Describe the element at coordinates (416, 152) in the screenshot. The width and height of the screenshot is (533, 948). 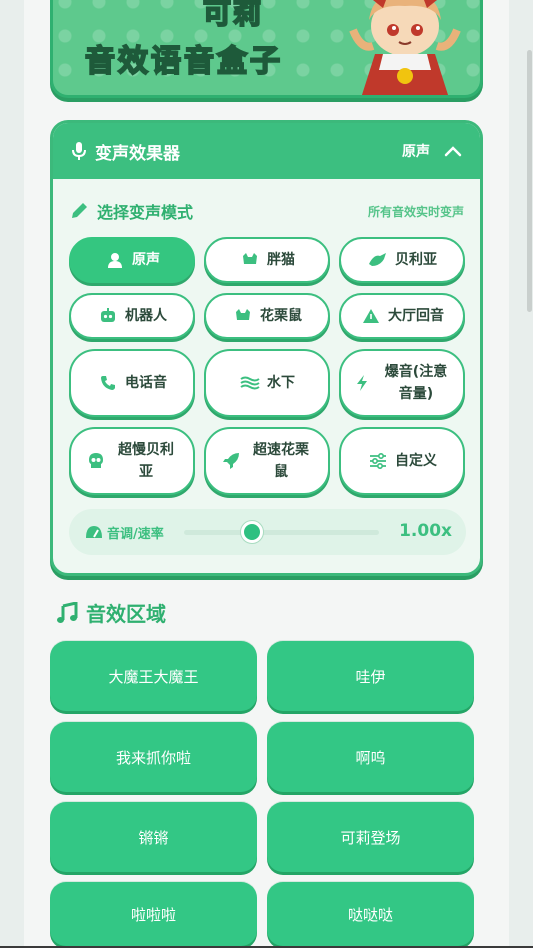
I see `current-mode-label: 原声` at that location.